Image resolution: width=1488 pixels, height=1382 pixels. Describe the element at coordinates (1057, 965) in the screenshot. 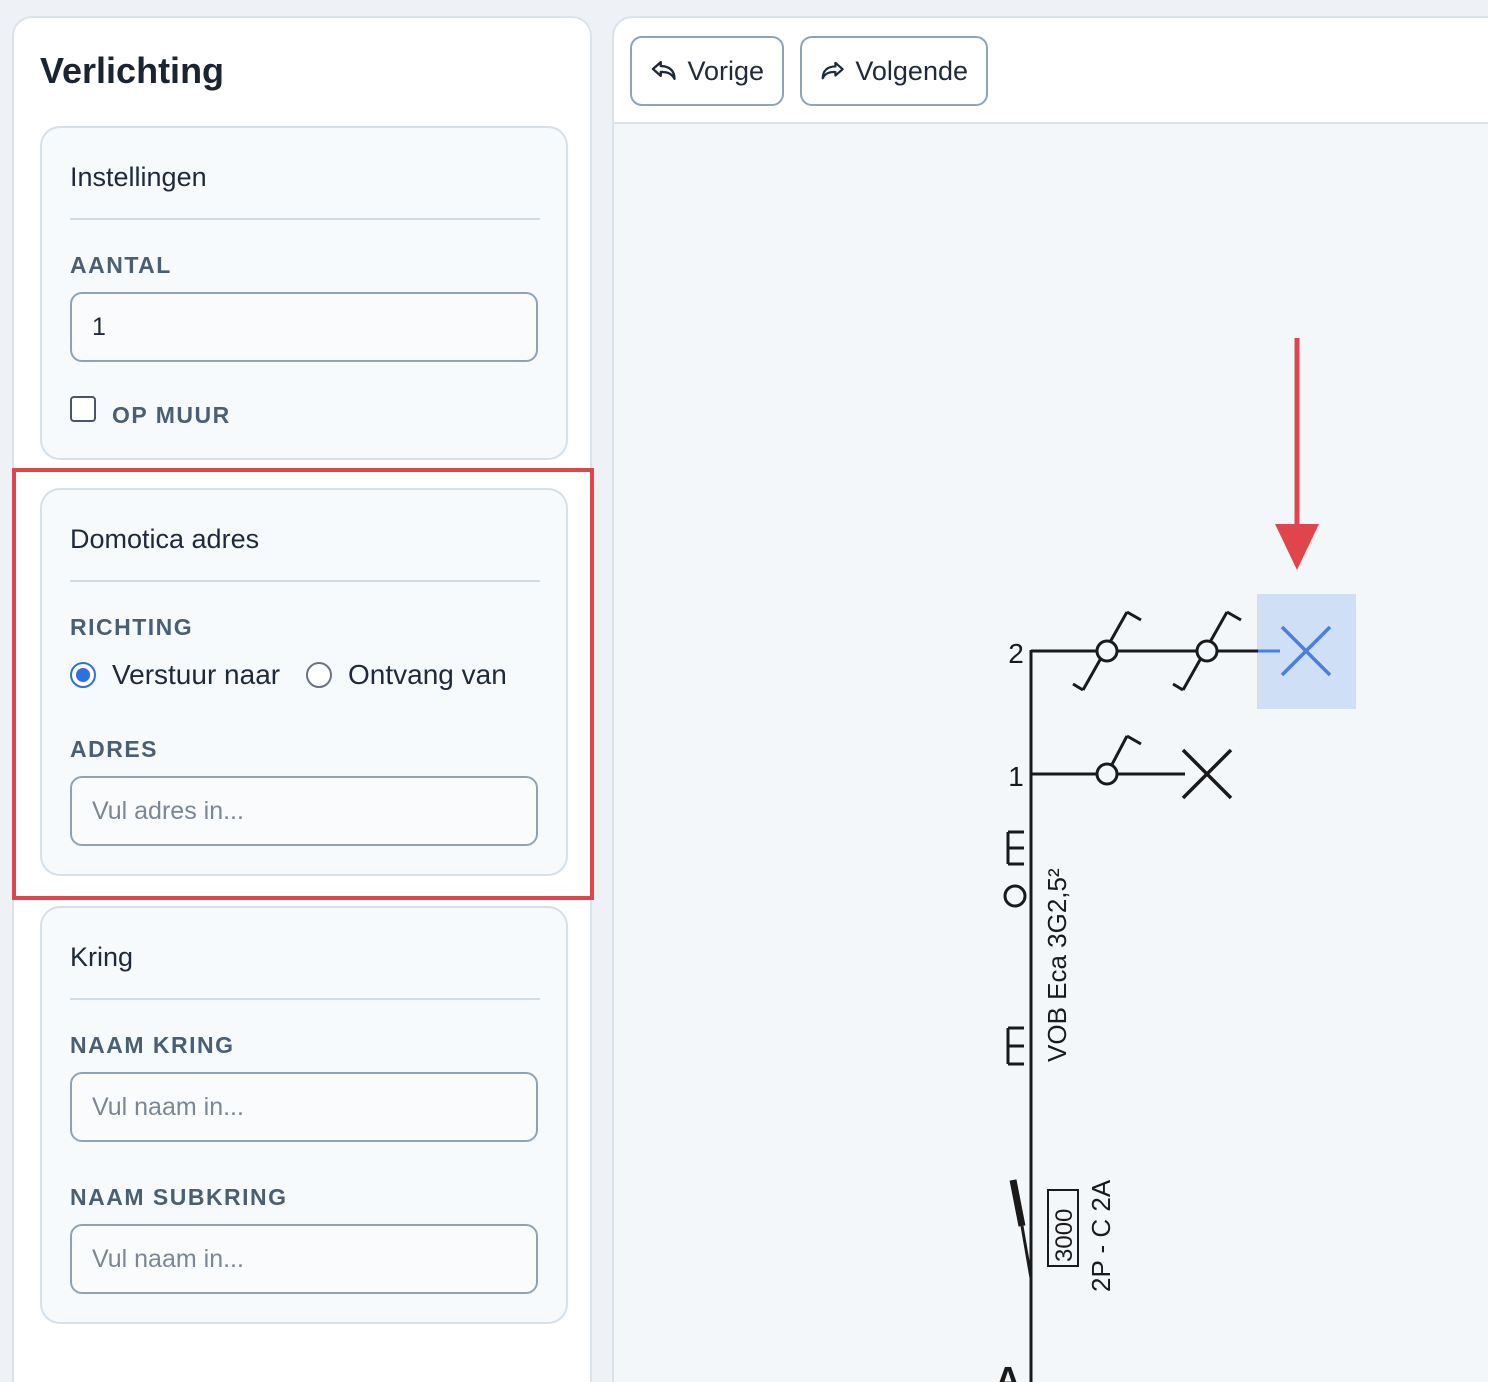

I see `cable-label: VOB Eca 3G2,5²` at that location.